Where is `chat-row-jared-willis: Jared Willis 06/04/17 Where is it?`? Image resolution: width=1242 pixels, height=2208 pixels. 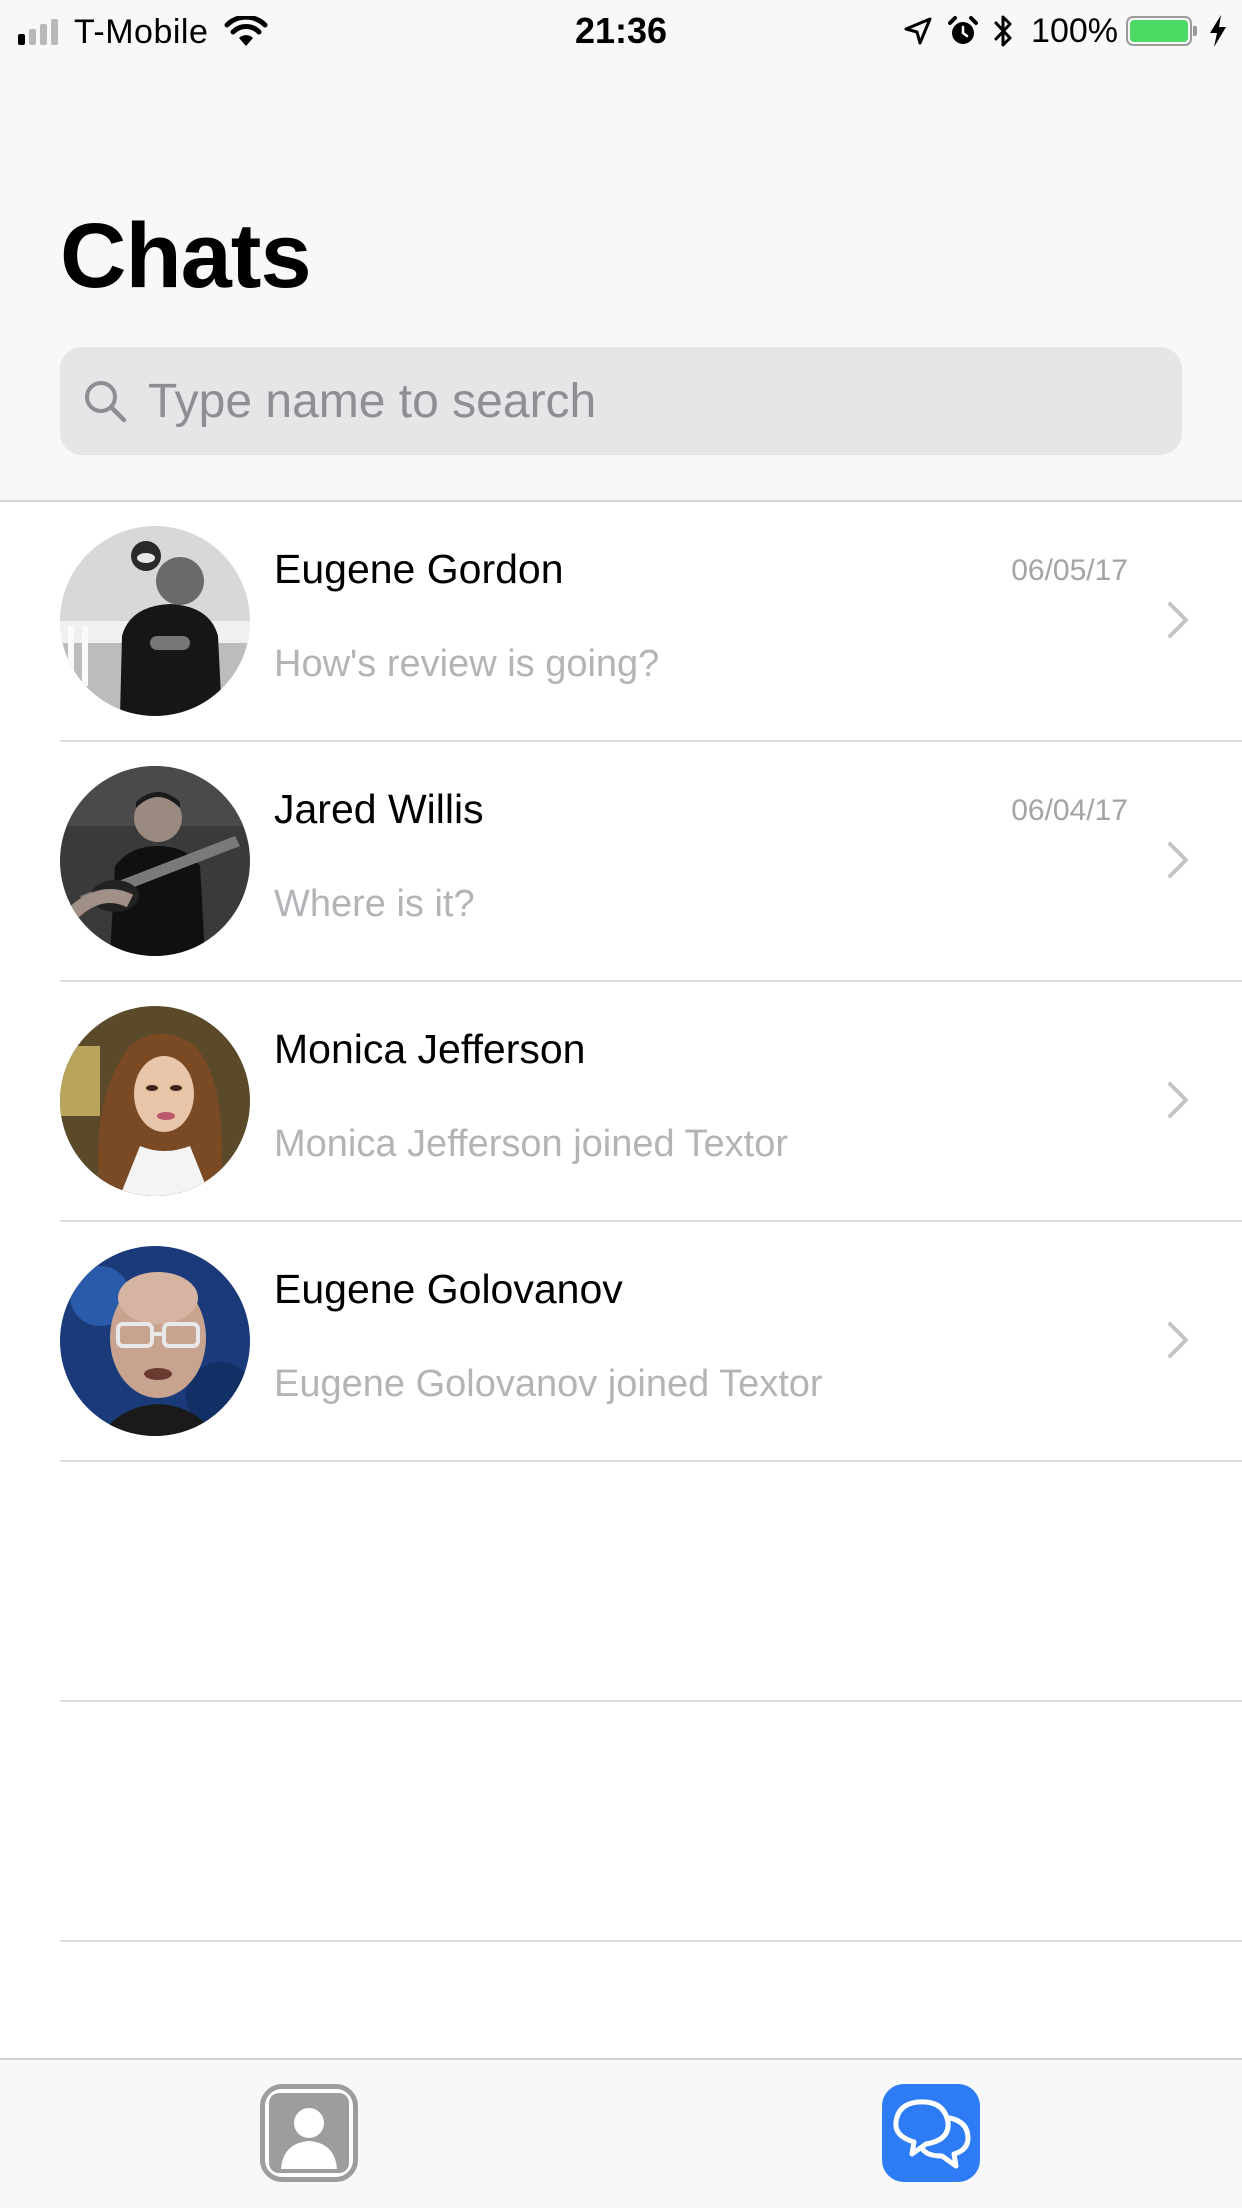 chat-row-jared-willis: Jared Willis 06/04/17 Where is it? is located at coordinates (651, 862).